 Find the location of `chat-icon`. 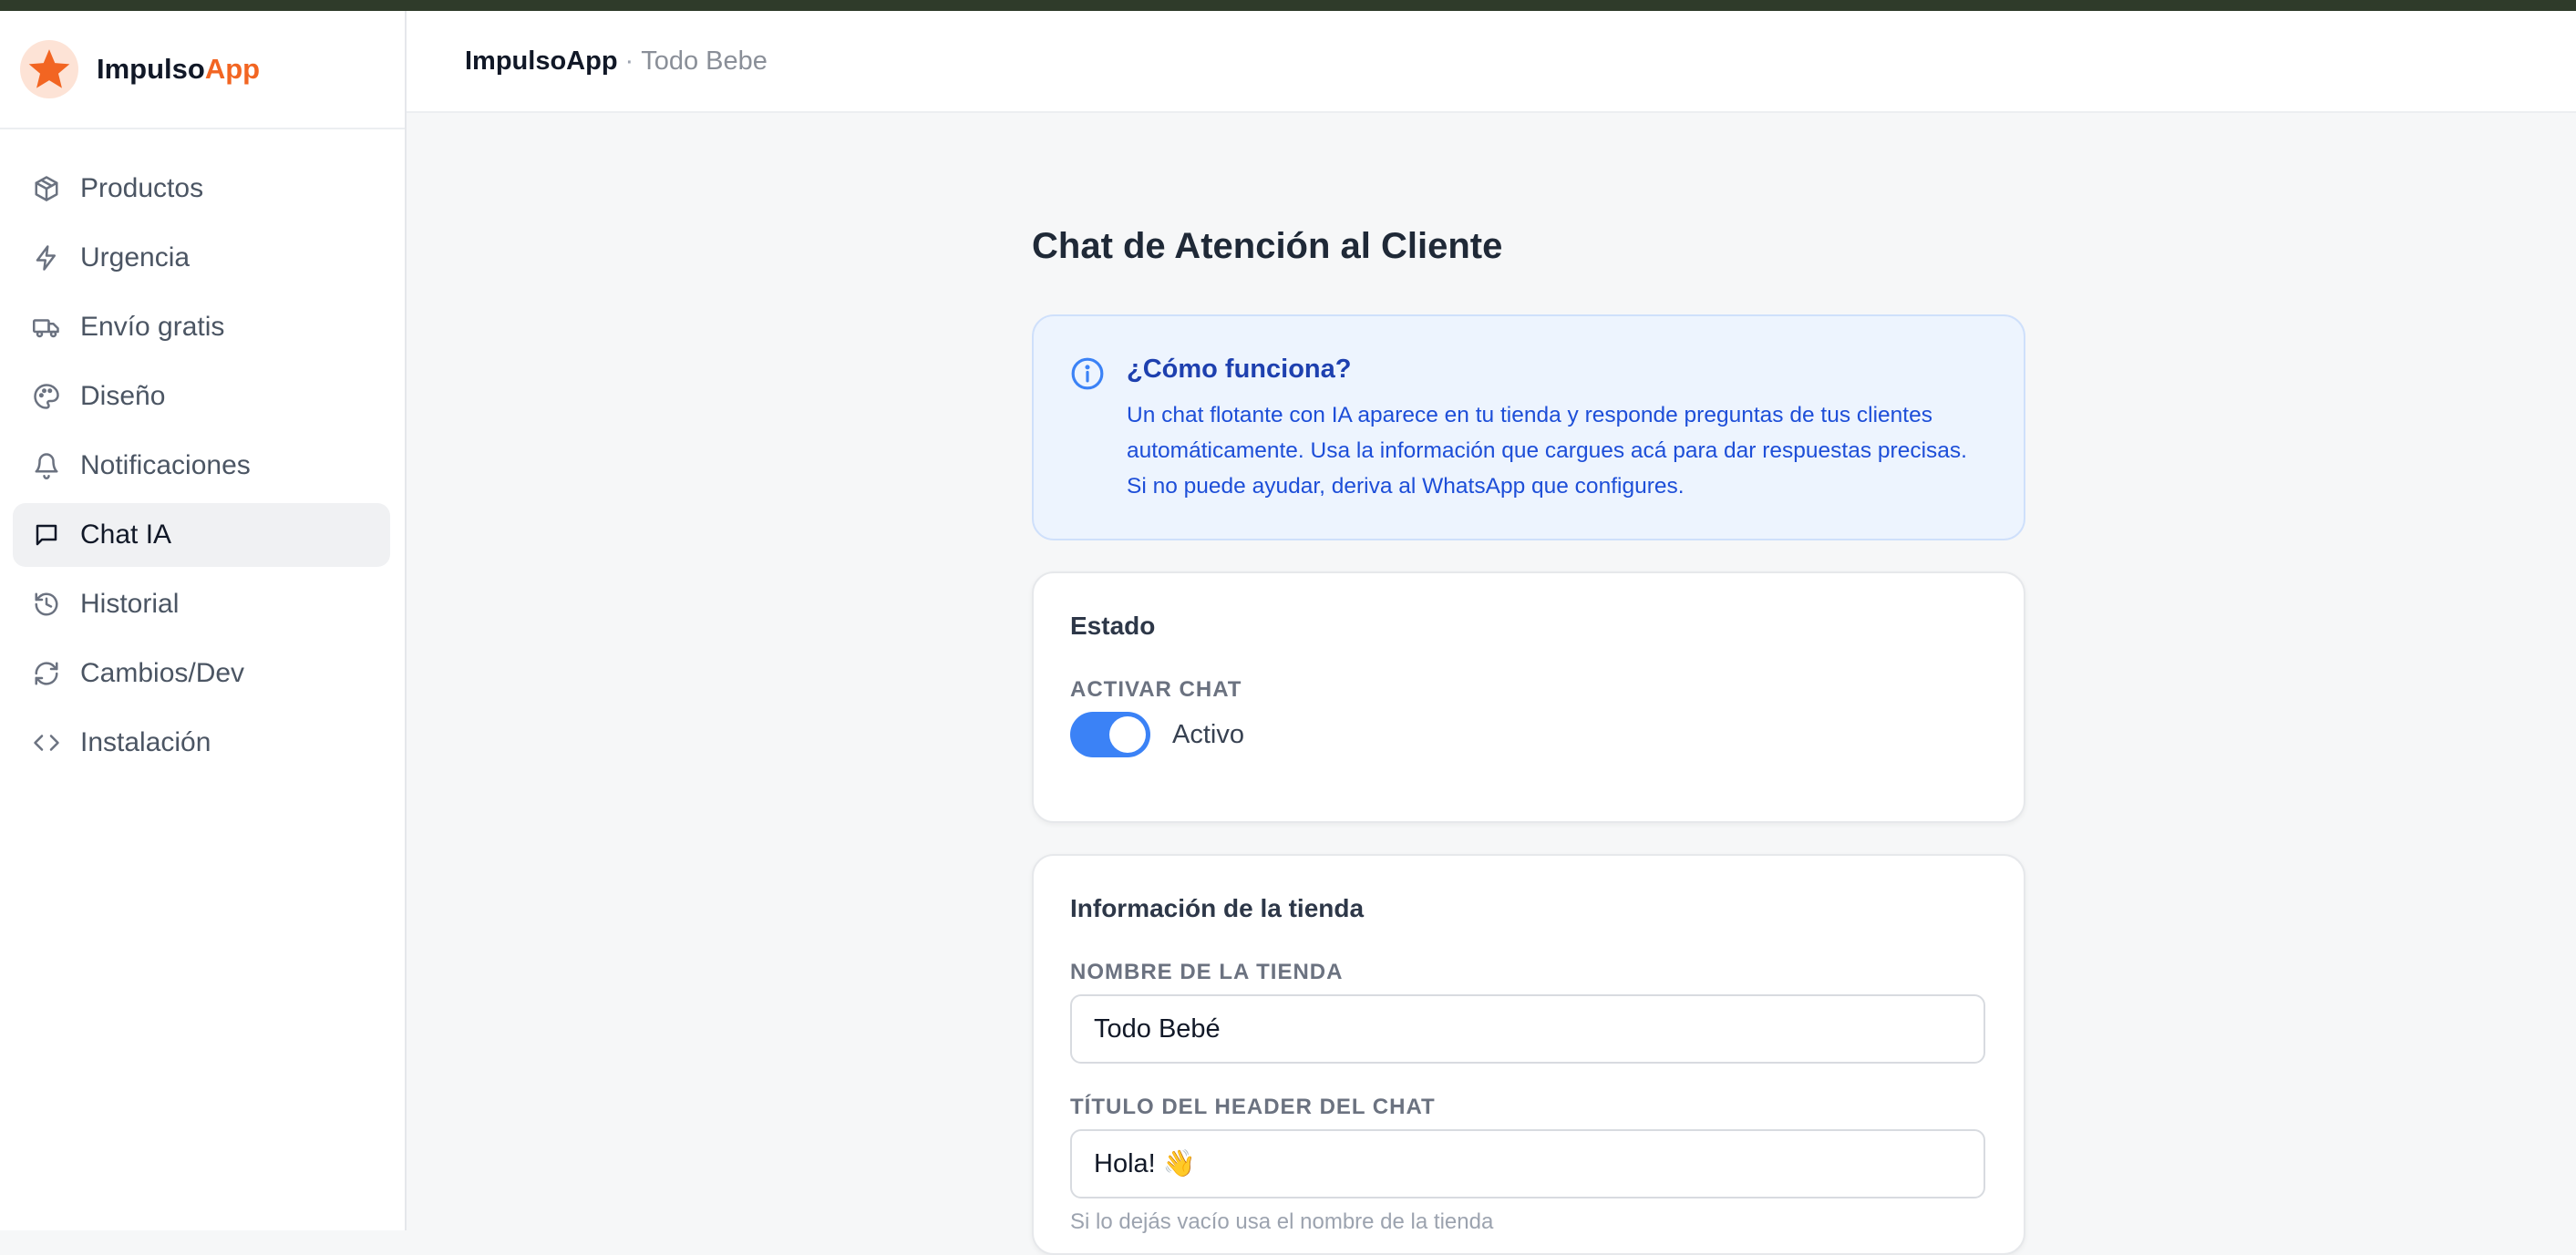

chat-icon is located at coordinates (46, 535).